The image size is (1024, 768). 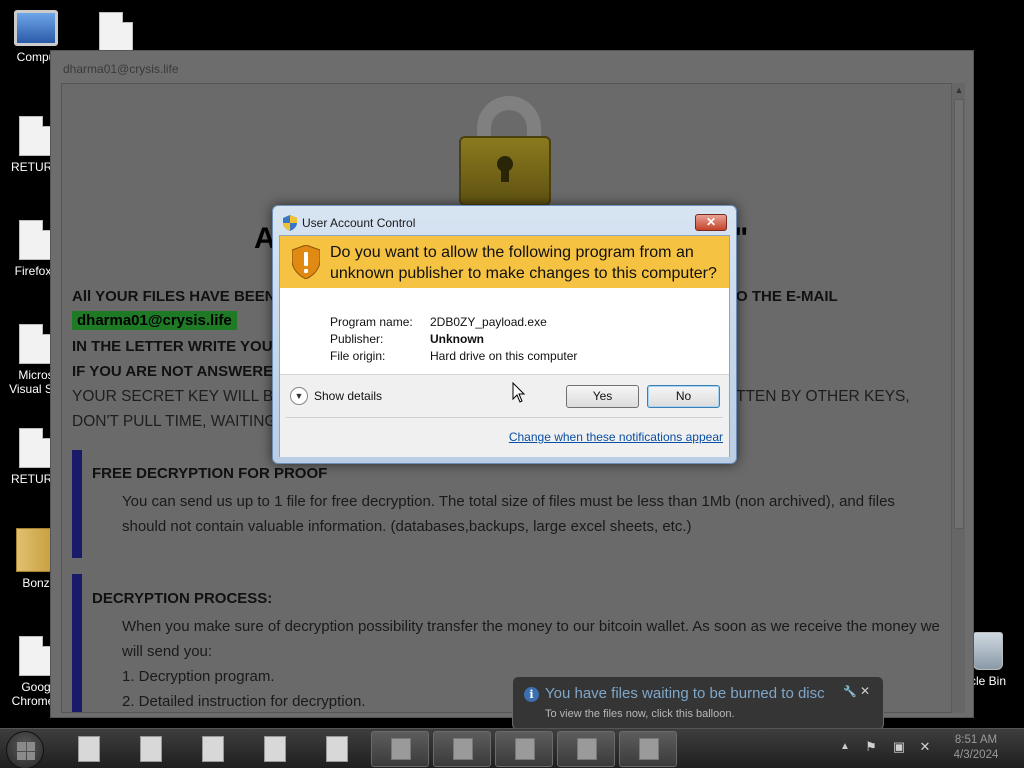 I want to click on network-icon: ▣, so click(x=899, y=747).